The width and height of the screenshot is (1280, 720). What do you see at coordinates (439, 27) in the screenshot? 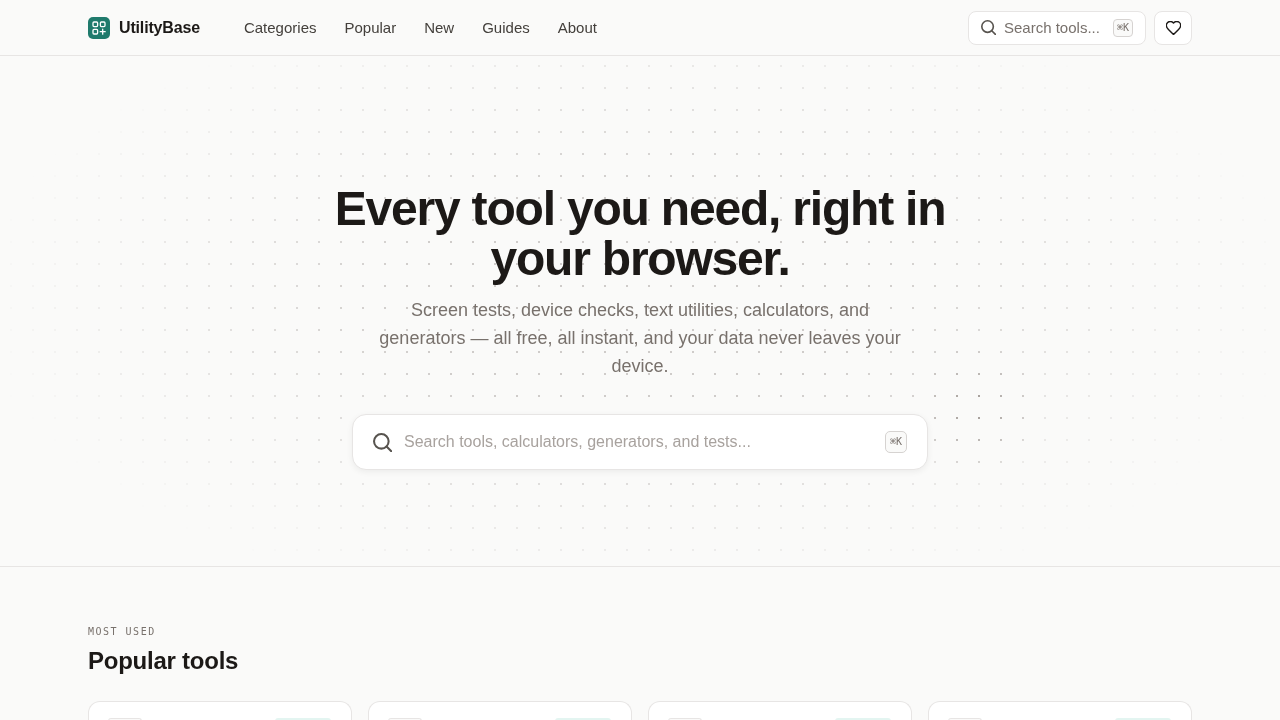
I see `nav-link: New` at bounding box center [439, 27].